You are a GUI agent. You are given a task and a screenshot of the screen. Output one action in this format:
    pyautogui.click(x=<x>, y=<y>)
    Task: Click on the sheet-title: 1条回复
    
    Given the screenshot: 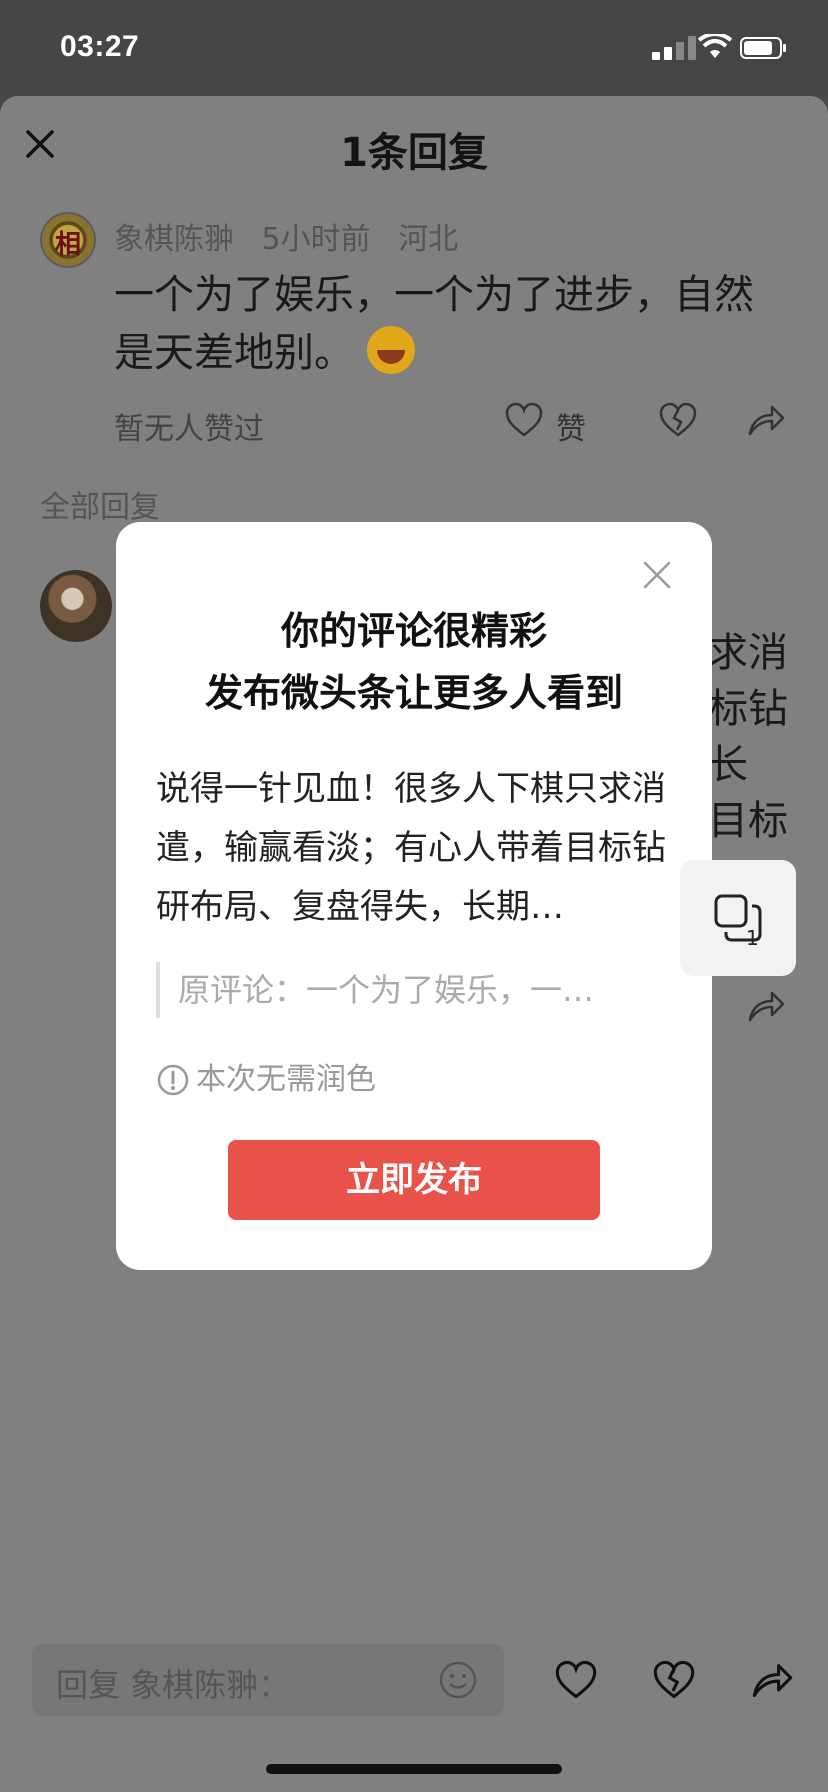 What is the action you would take?
    pyautogui.click(x=414, y=153)
    